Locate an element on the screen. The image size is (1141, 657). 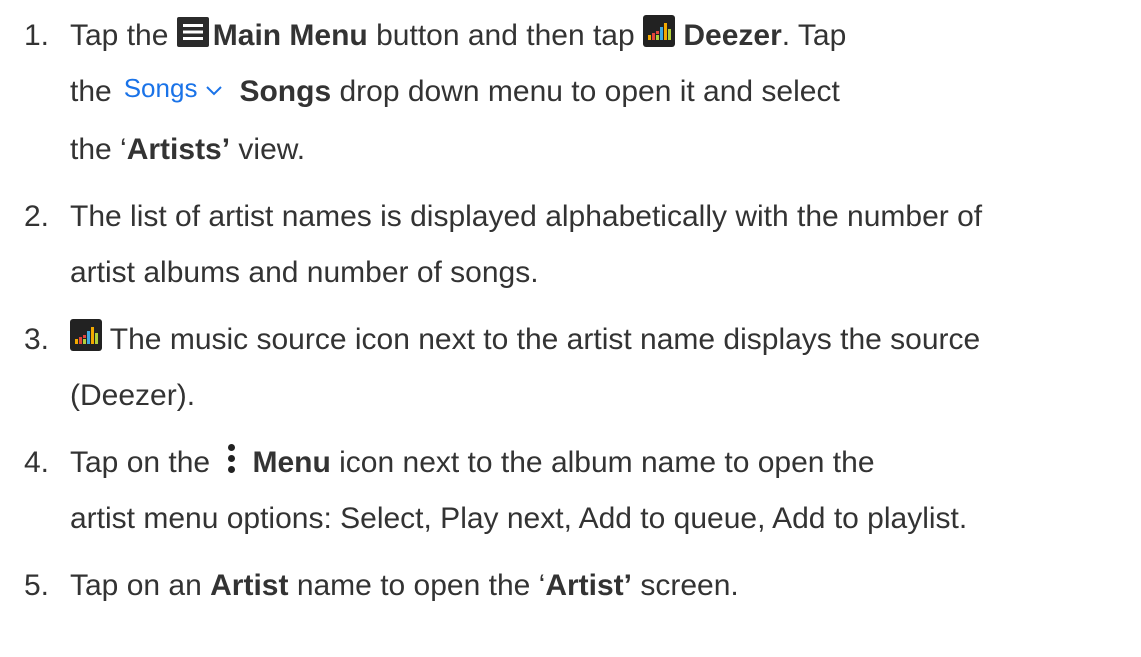
step-text: name to open the ‘ is located at coordinates (421, 586).